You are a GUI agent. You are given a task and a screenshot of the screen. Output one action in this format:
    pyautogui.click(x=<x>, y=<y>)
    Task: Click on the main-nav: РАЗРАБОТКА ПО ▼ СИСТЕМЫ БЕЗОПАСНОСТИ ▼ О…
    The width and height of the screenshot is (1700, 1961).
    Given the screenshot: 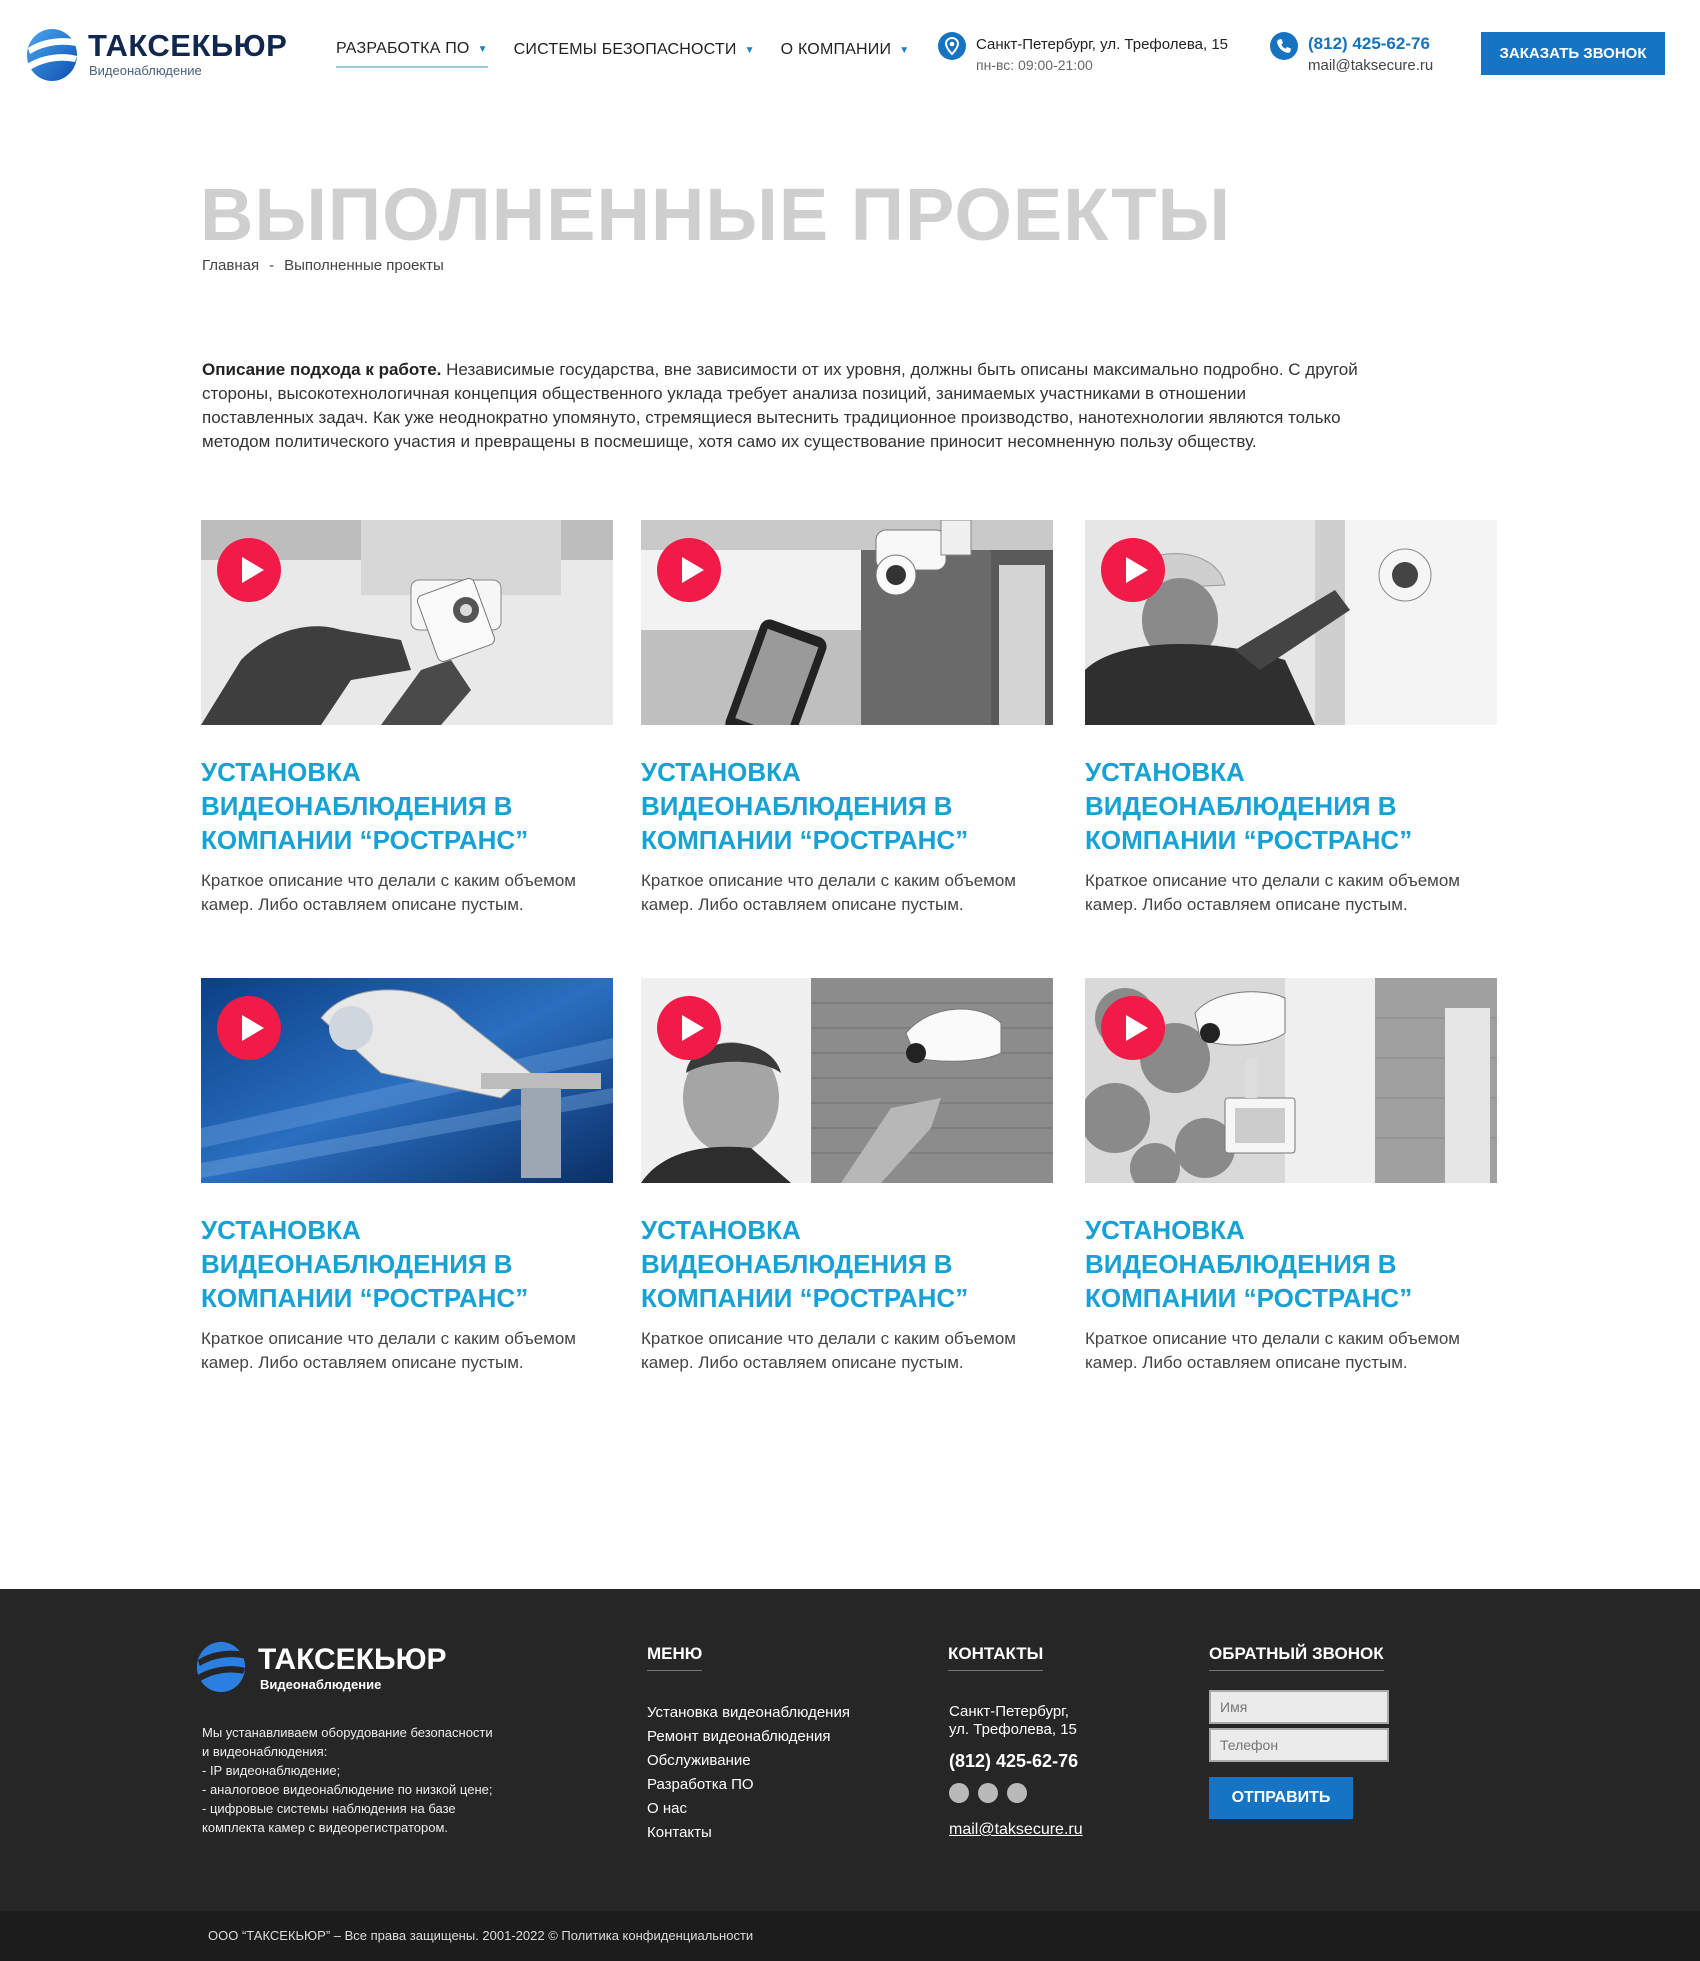 What is the action you would take?
    pyautogui.click(x=635, y=54)
    